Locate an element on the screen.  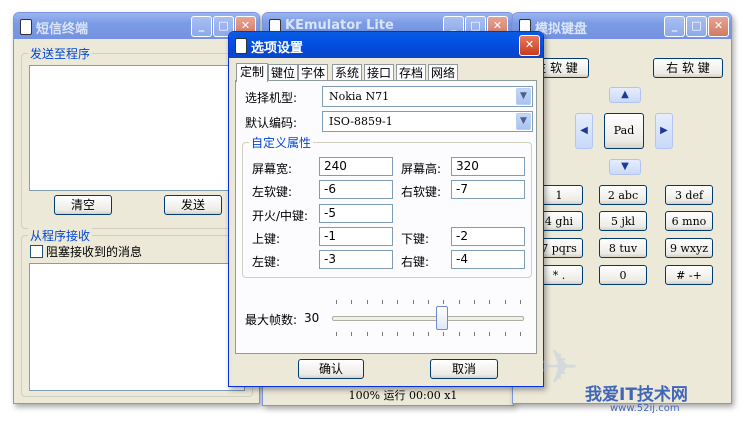
right-soft-field: -7 is located at coordinates (488, 189).